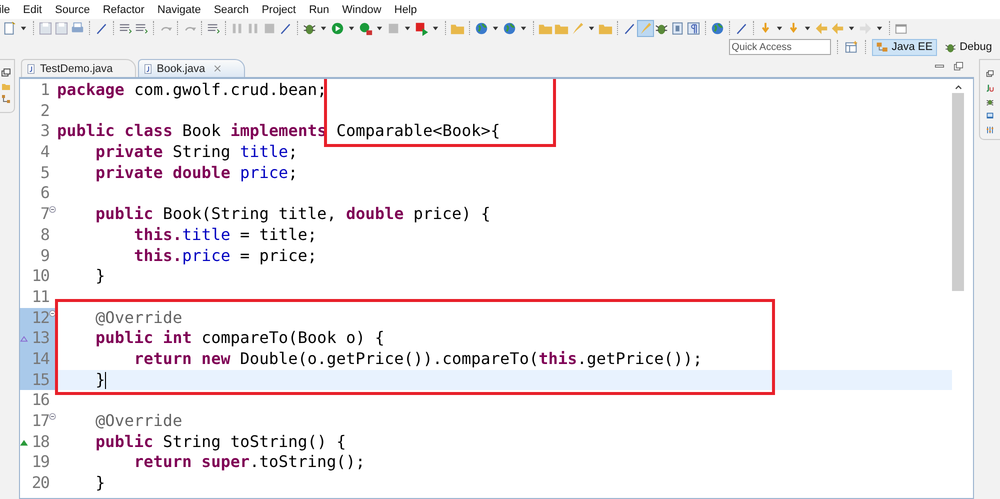 The image size is (1000, 499). What do you see at coordinates (249, 463) in the screenshot?
I see `code-line: return super.toString();` at bounding box center [249, 463].